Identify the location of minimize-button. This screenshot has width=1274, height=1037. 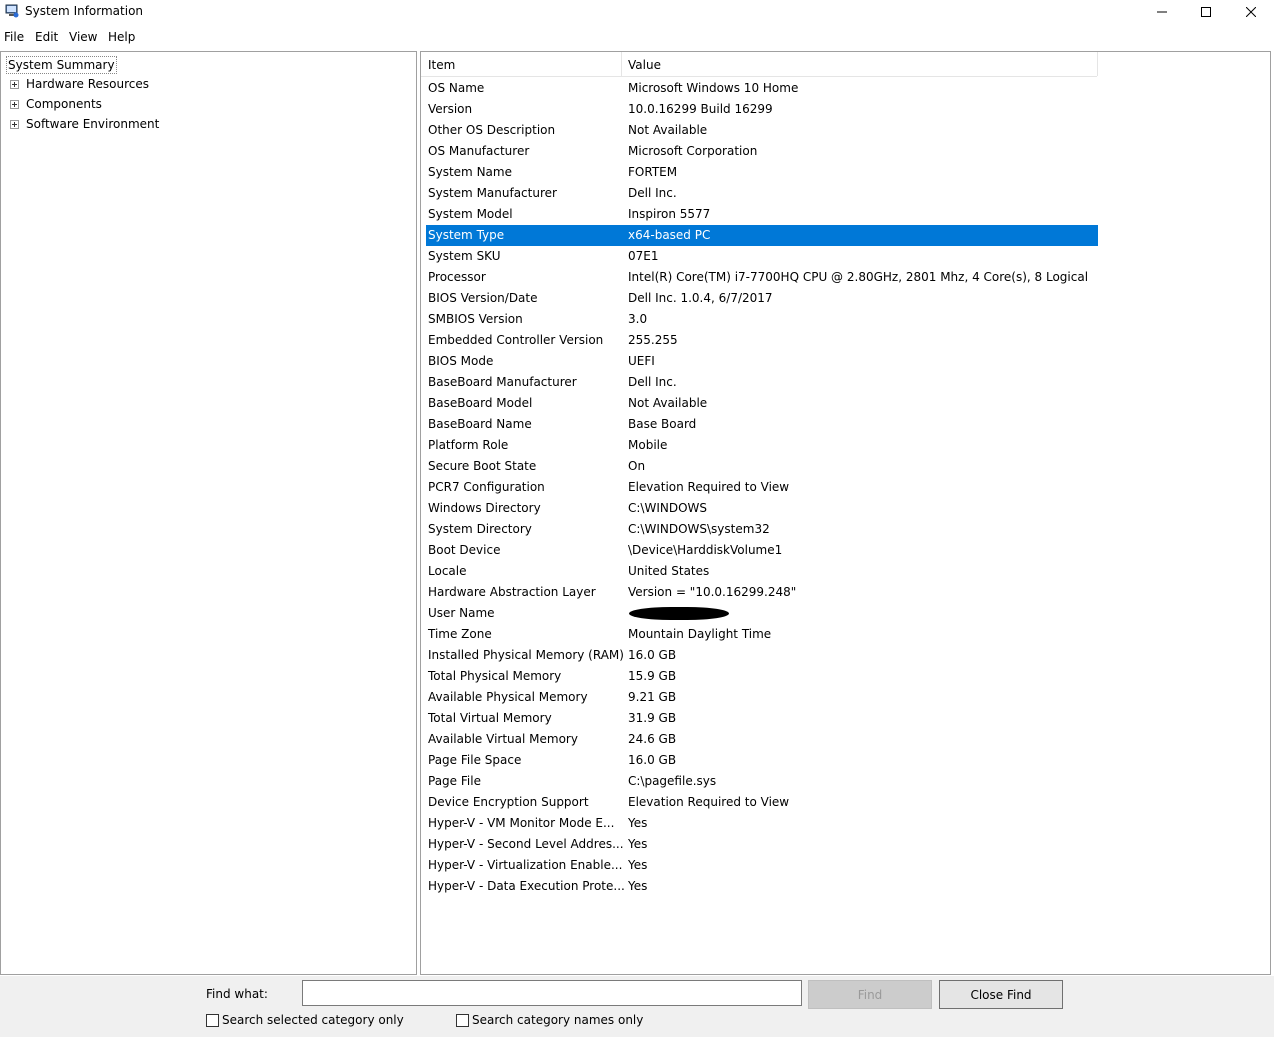
(1162, 12).